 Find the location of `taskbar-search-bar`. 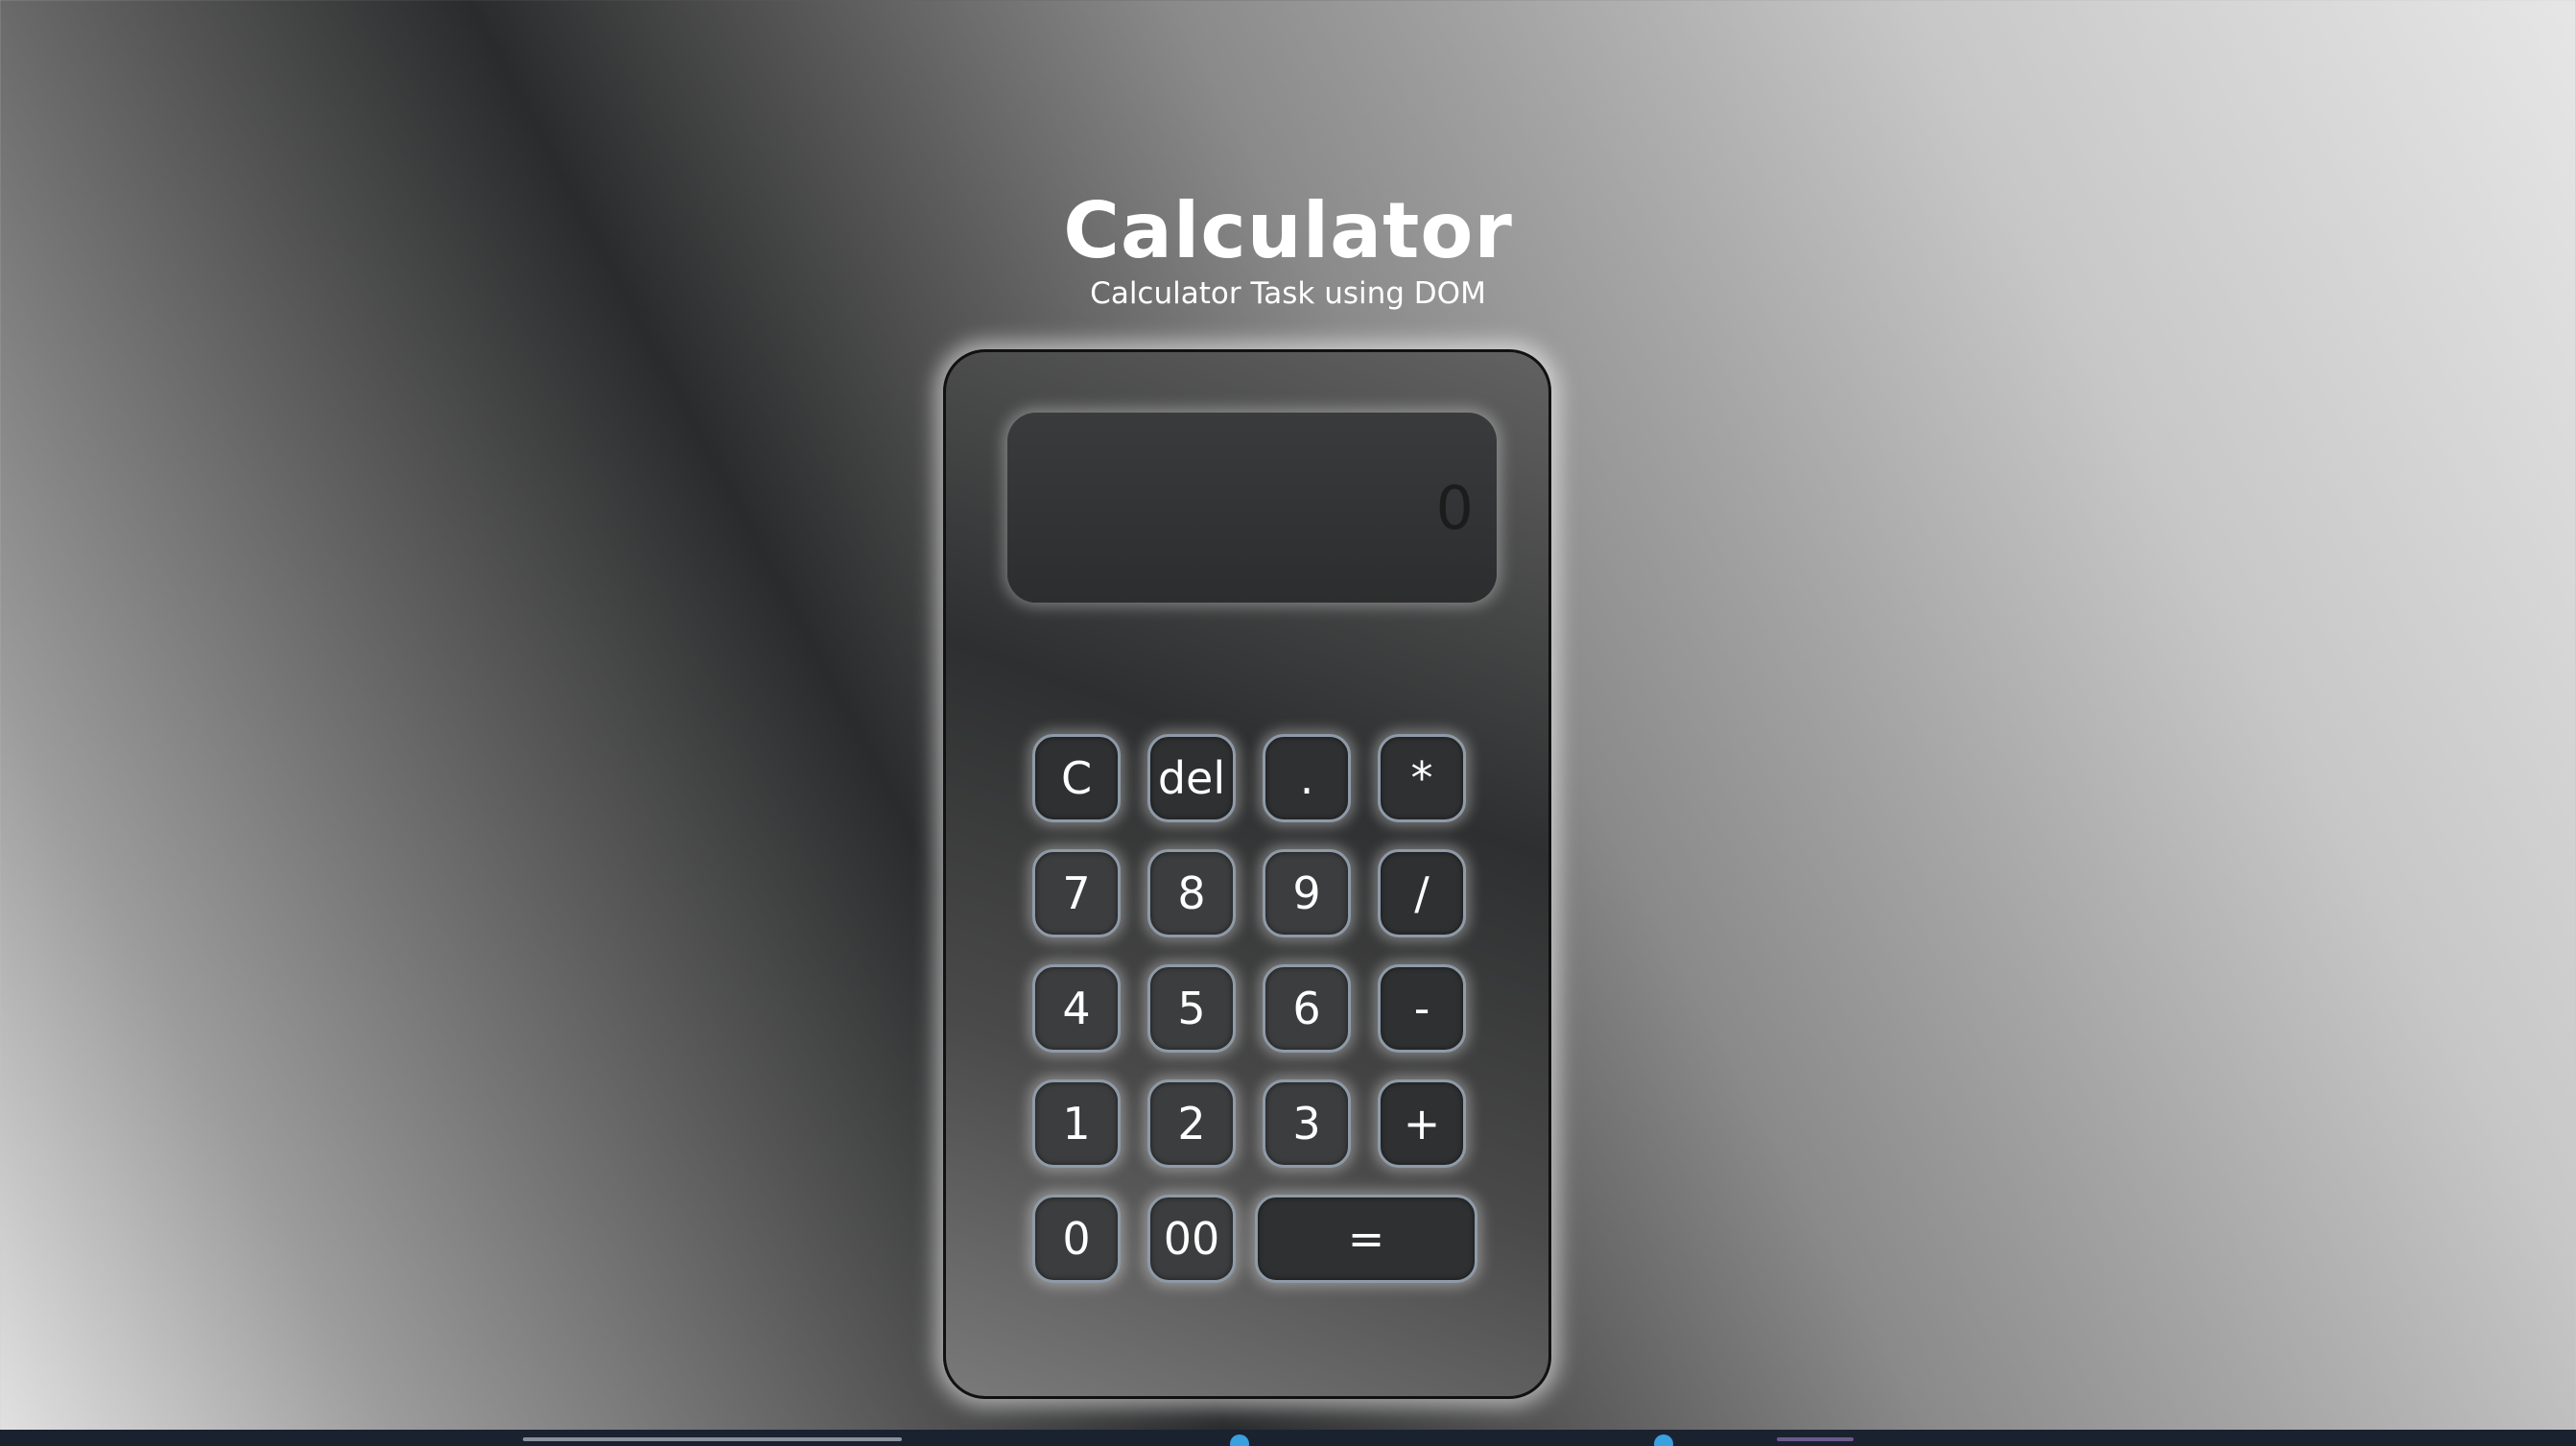

taskbar-search-bar is located at coordinates (713, 1439).